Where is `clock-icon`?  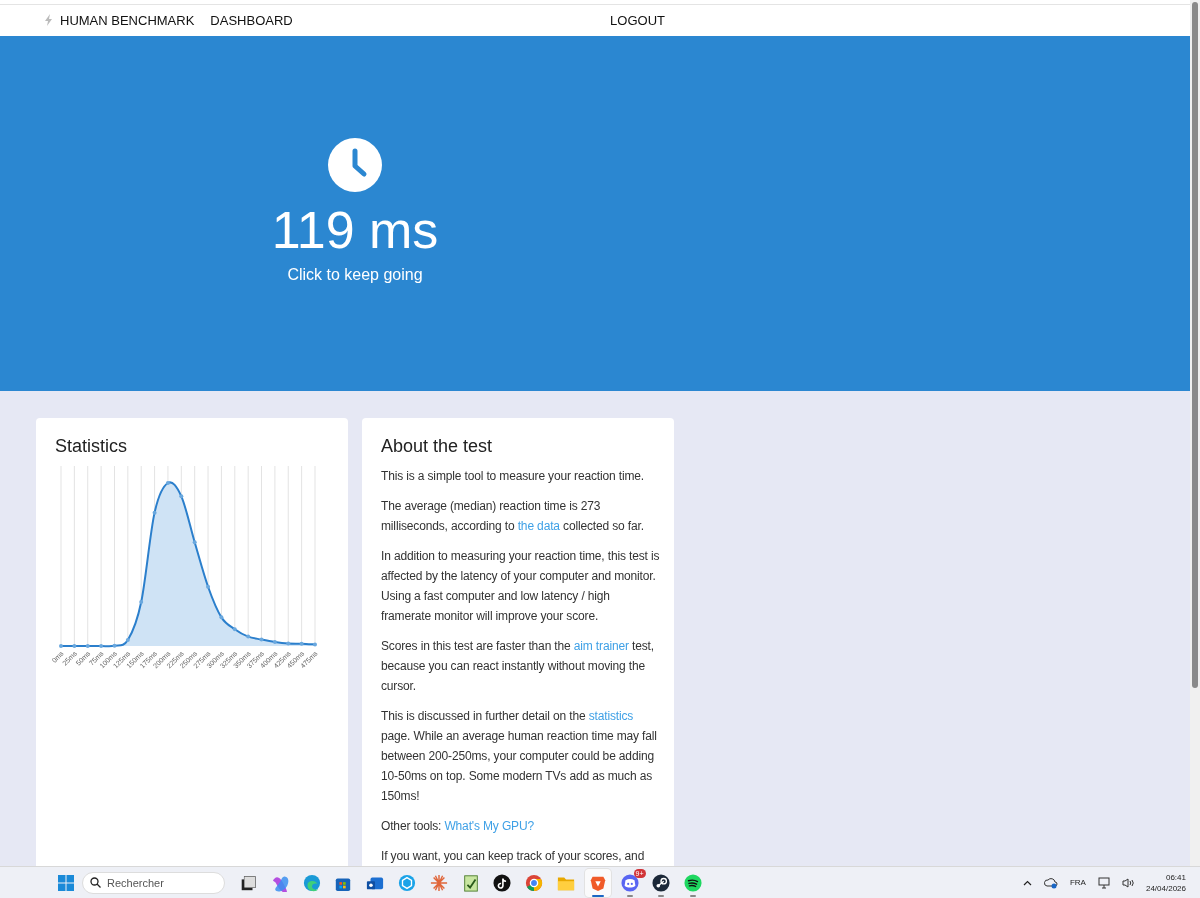 clock-icon is located at coordinates (355, 165).